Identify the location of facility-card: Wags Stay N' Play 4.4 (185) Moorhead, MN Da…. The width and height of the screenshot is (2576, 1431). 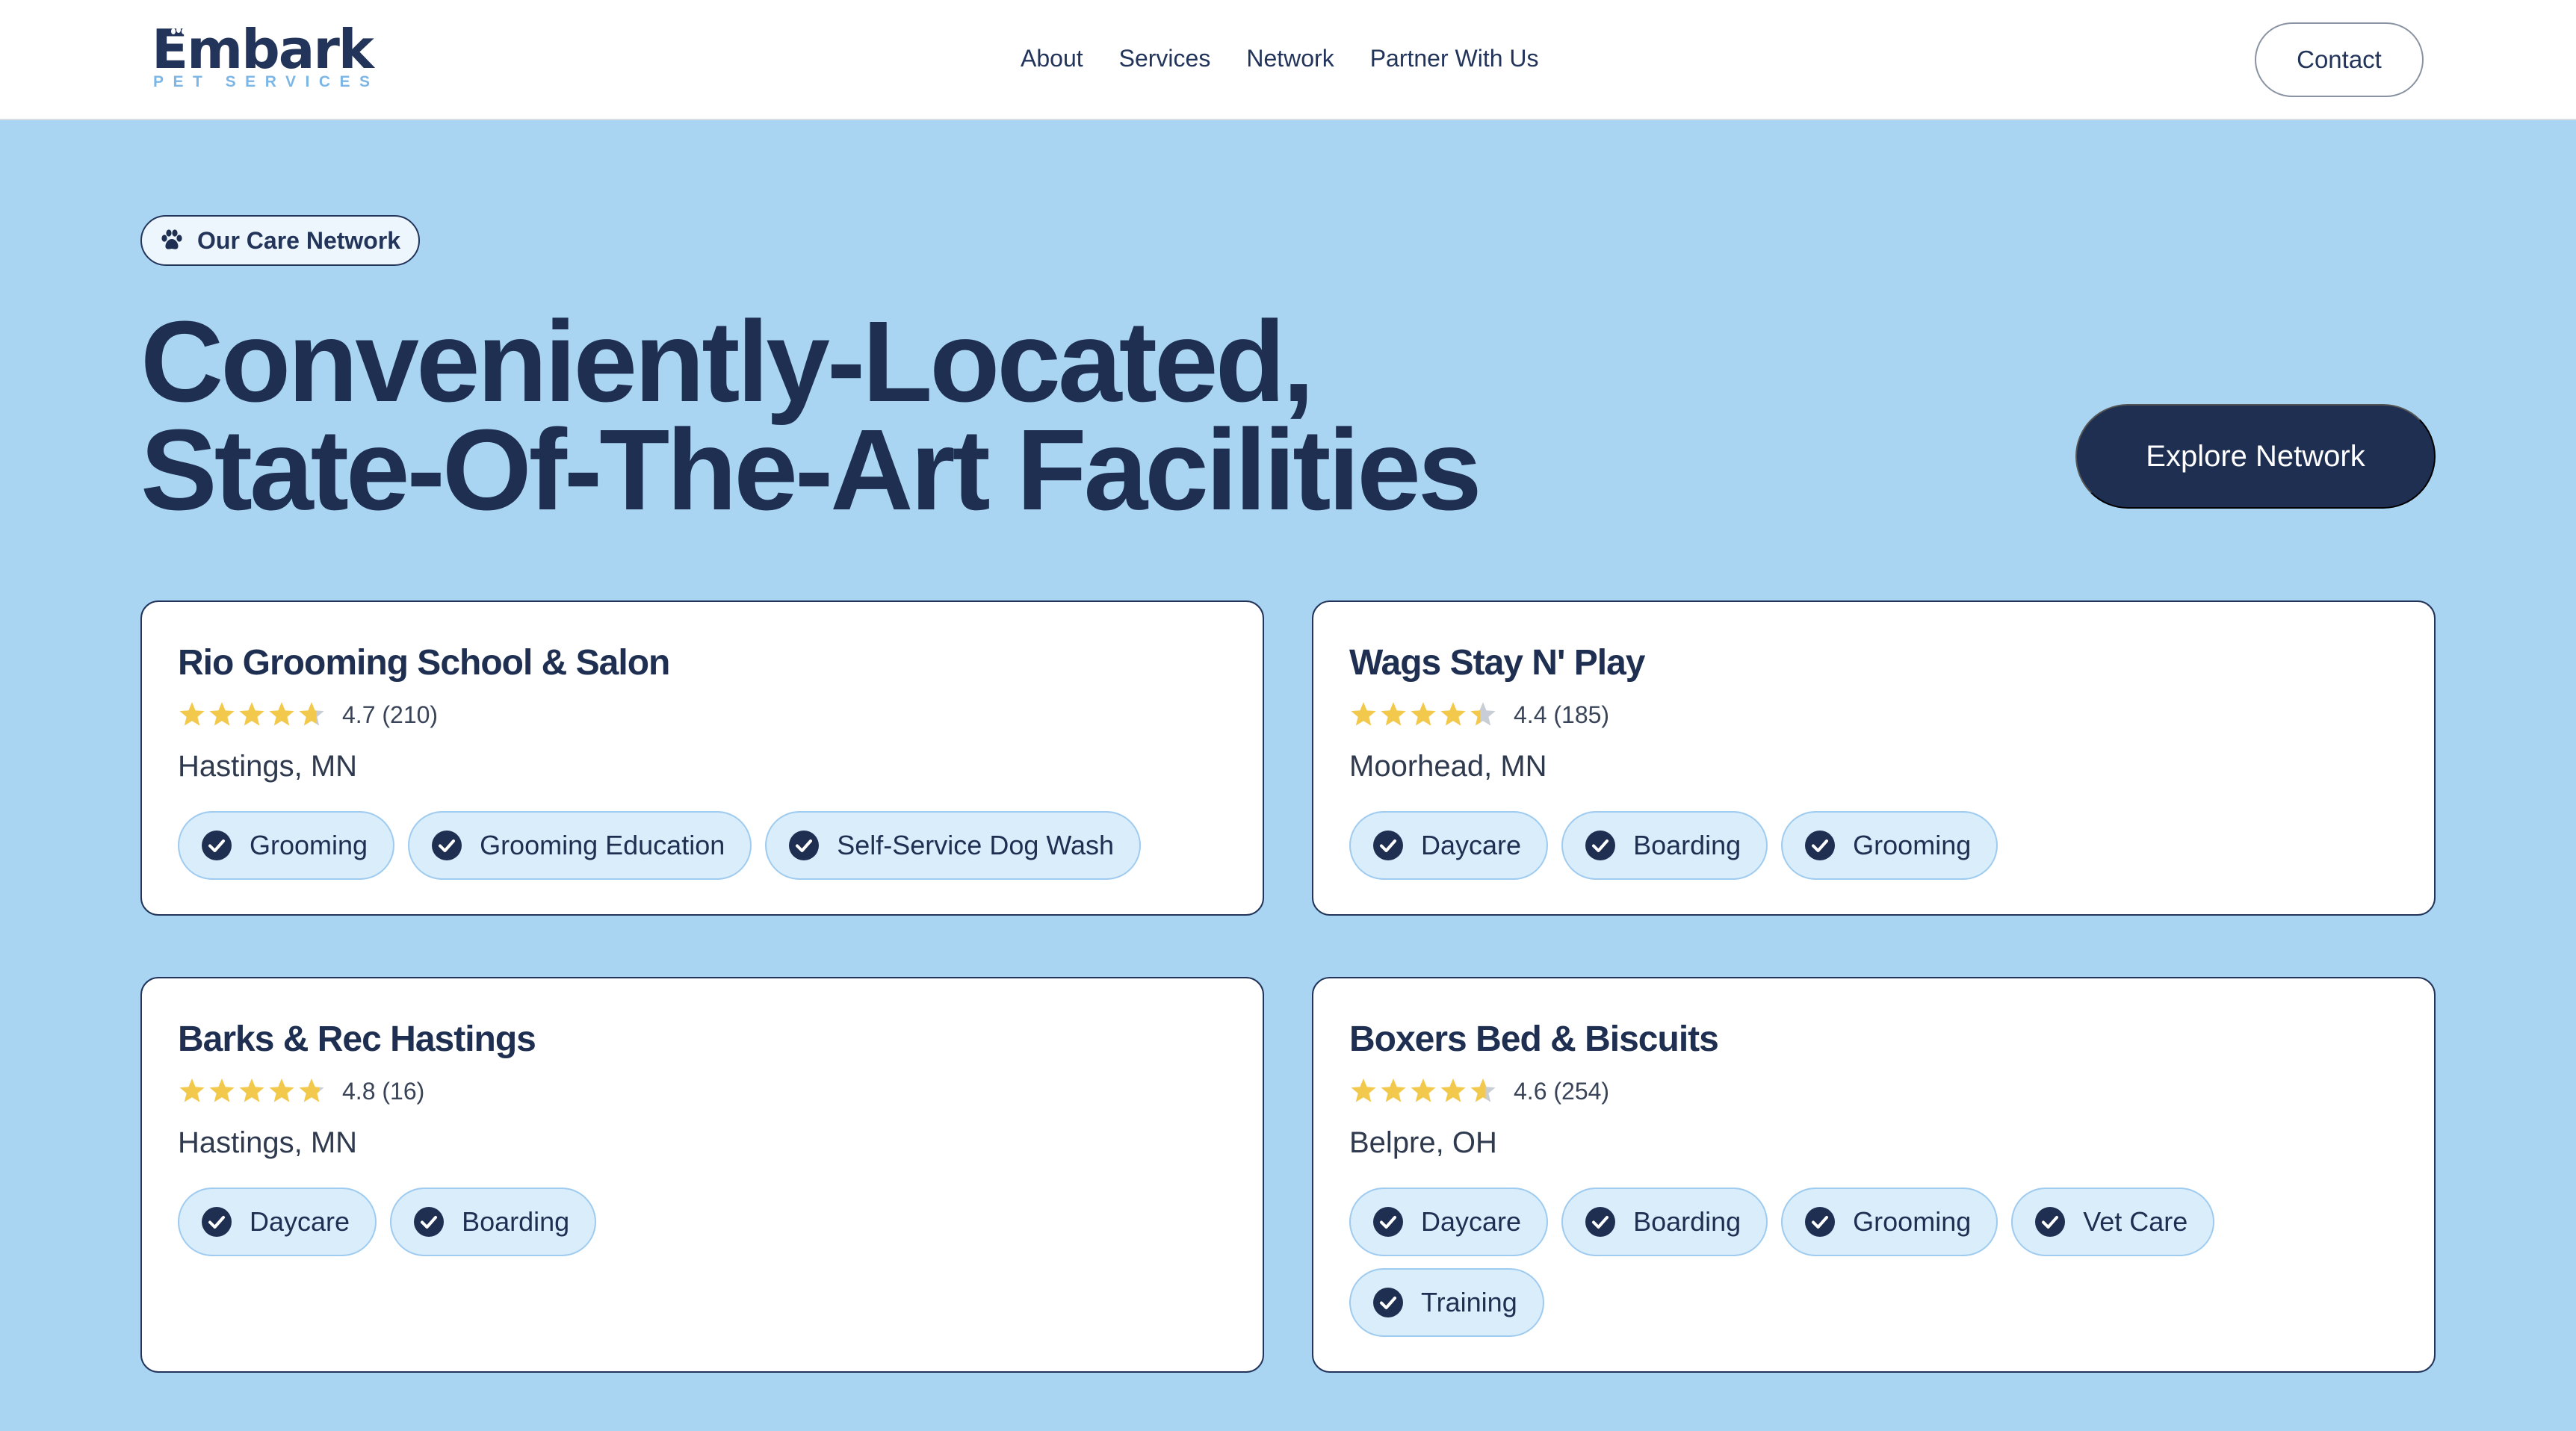
(1874, 758).